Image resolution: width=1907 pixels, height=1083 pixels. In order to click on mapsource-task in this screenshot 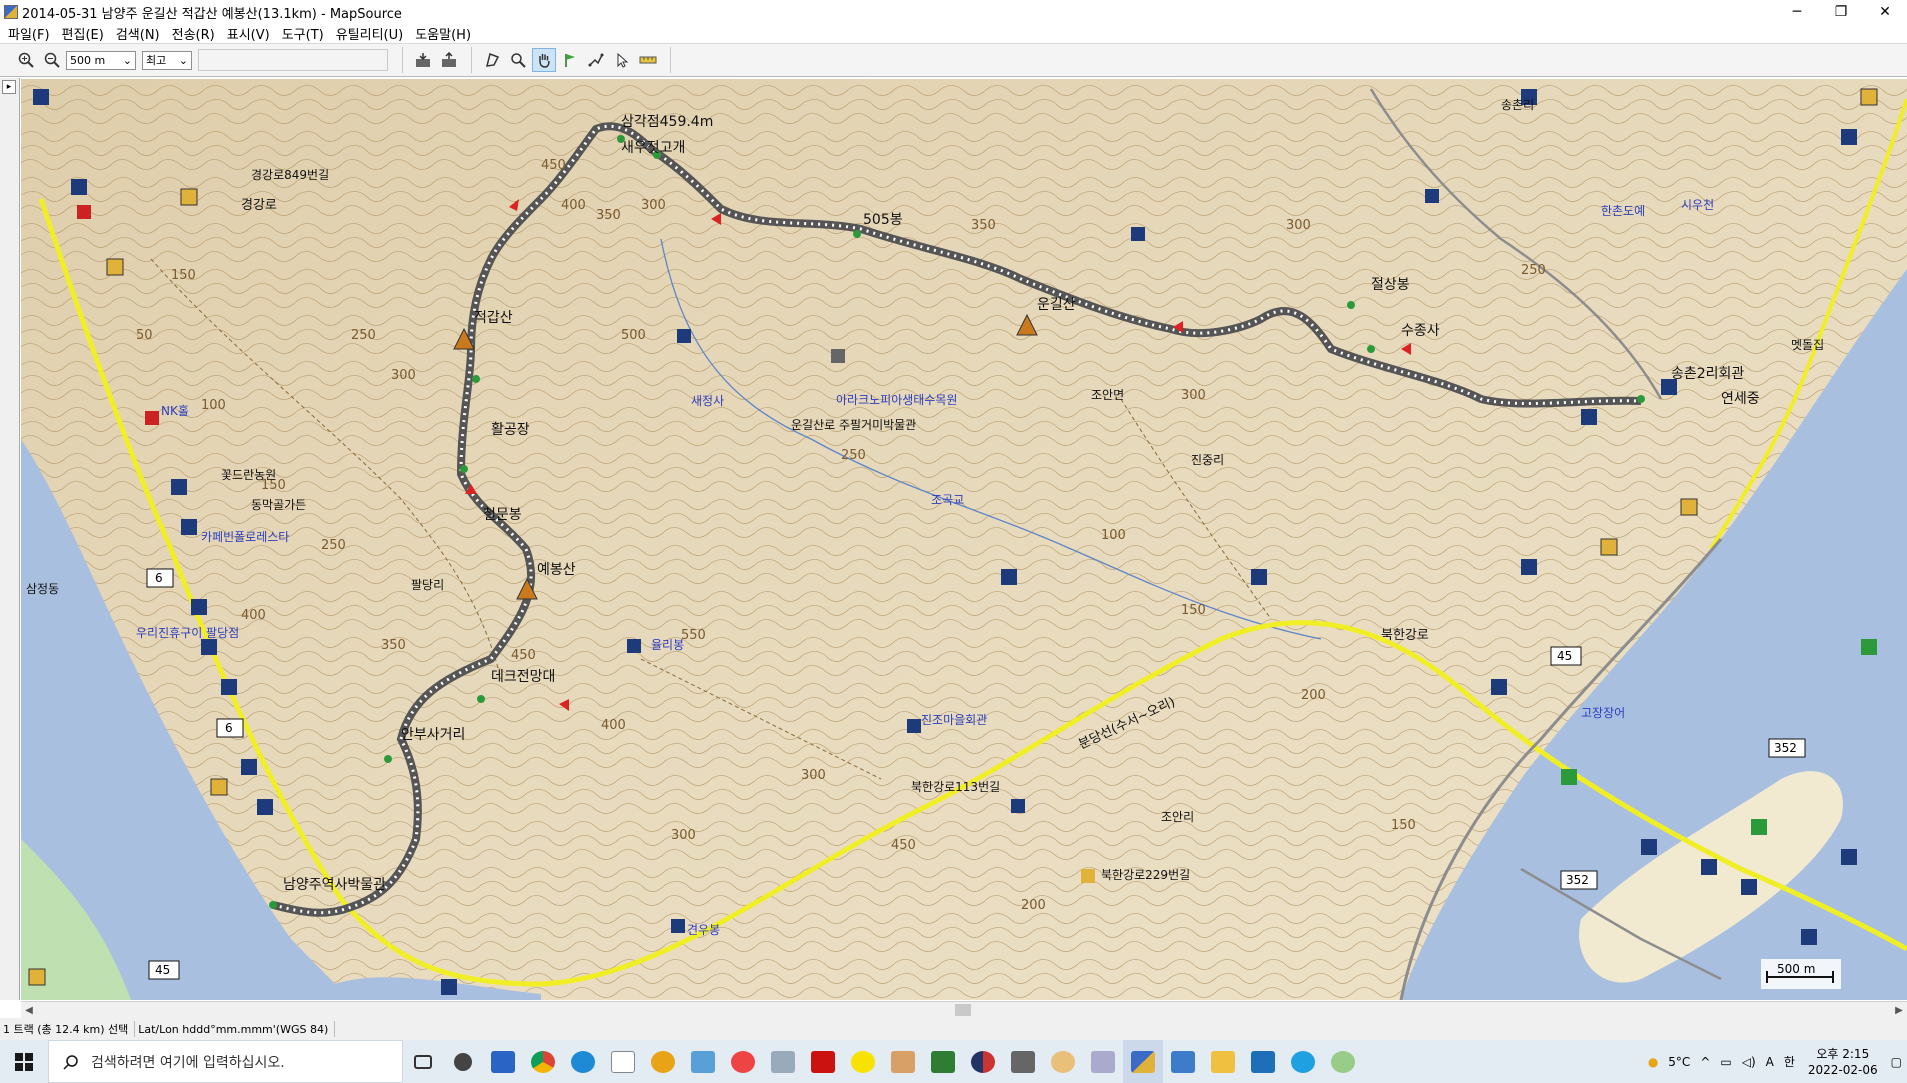, I will do `click(1143, 1061)`.